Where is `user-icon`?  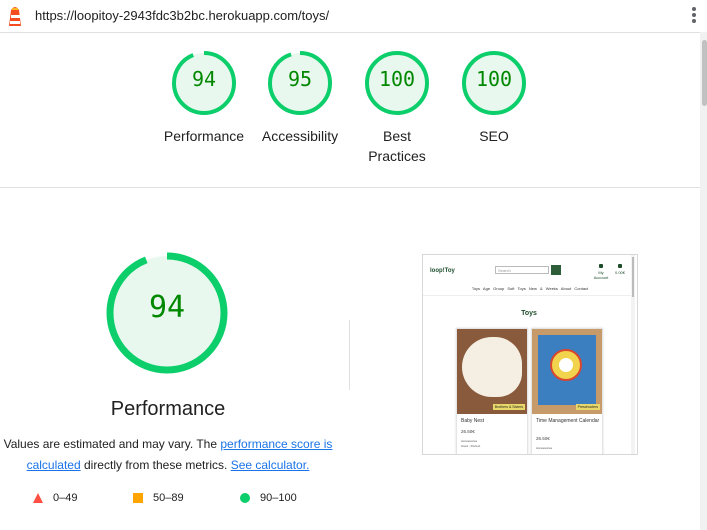 user-icon is located at coordinates (601, 266).